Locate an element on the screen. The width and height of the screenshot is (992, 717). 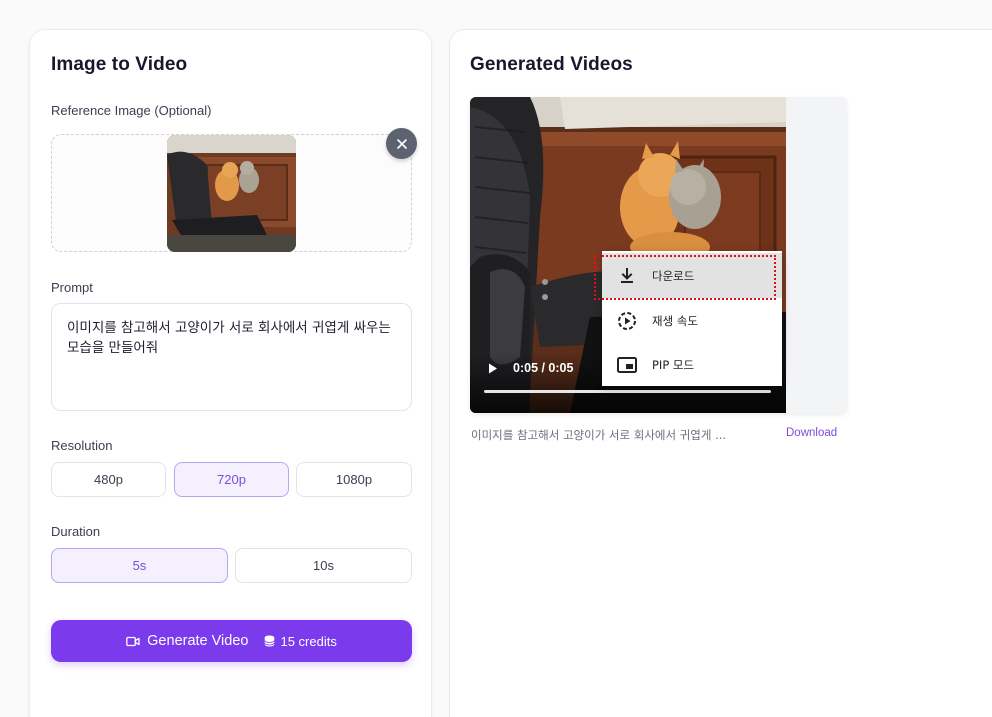
credits-indicator: 15 credits is located at coordinates (300, 641).